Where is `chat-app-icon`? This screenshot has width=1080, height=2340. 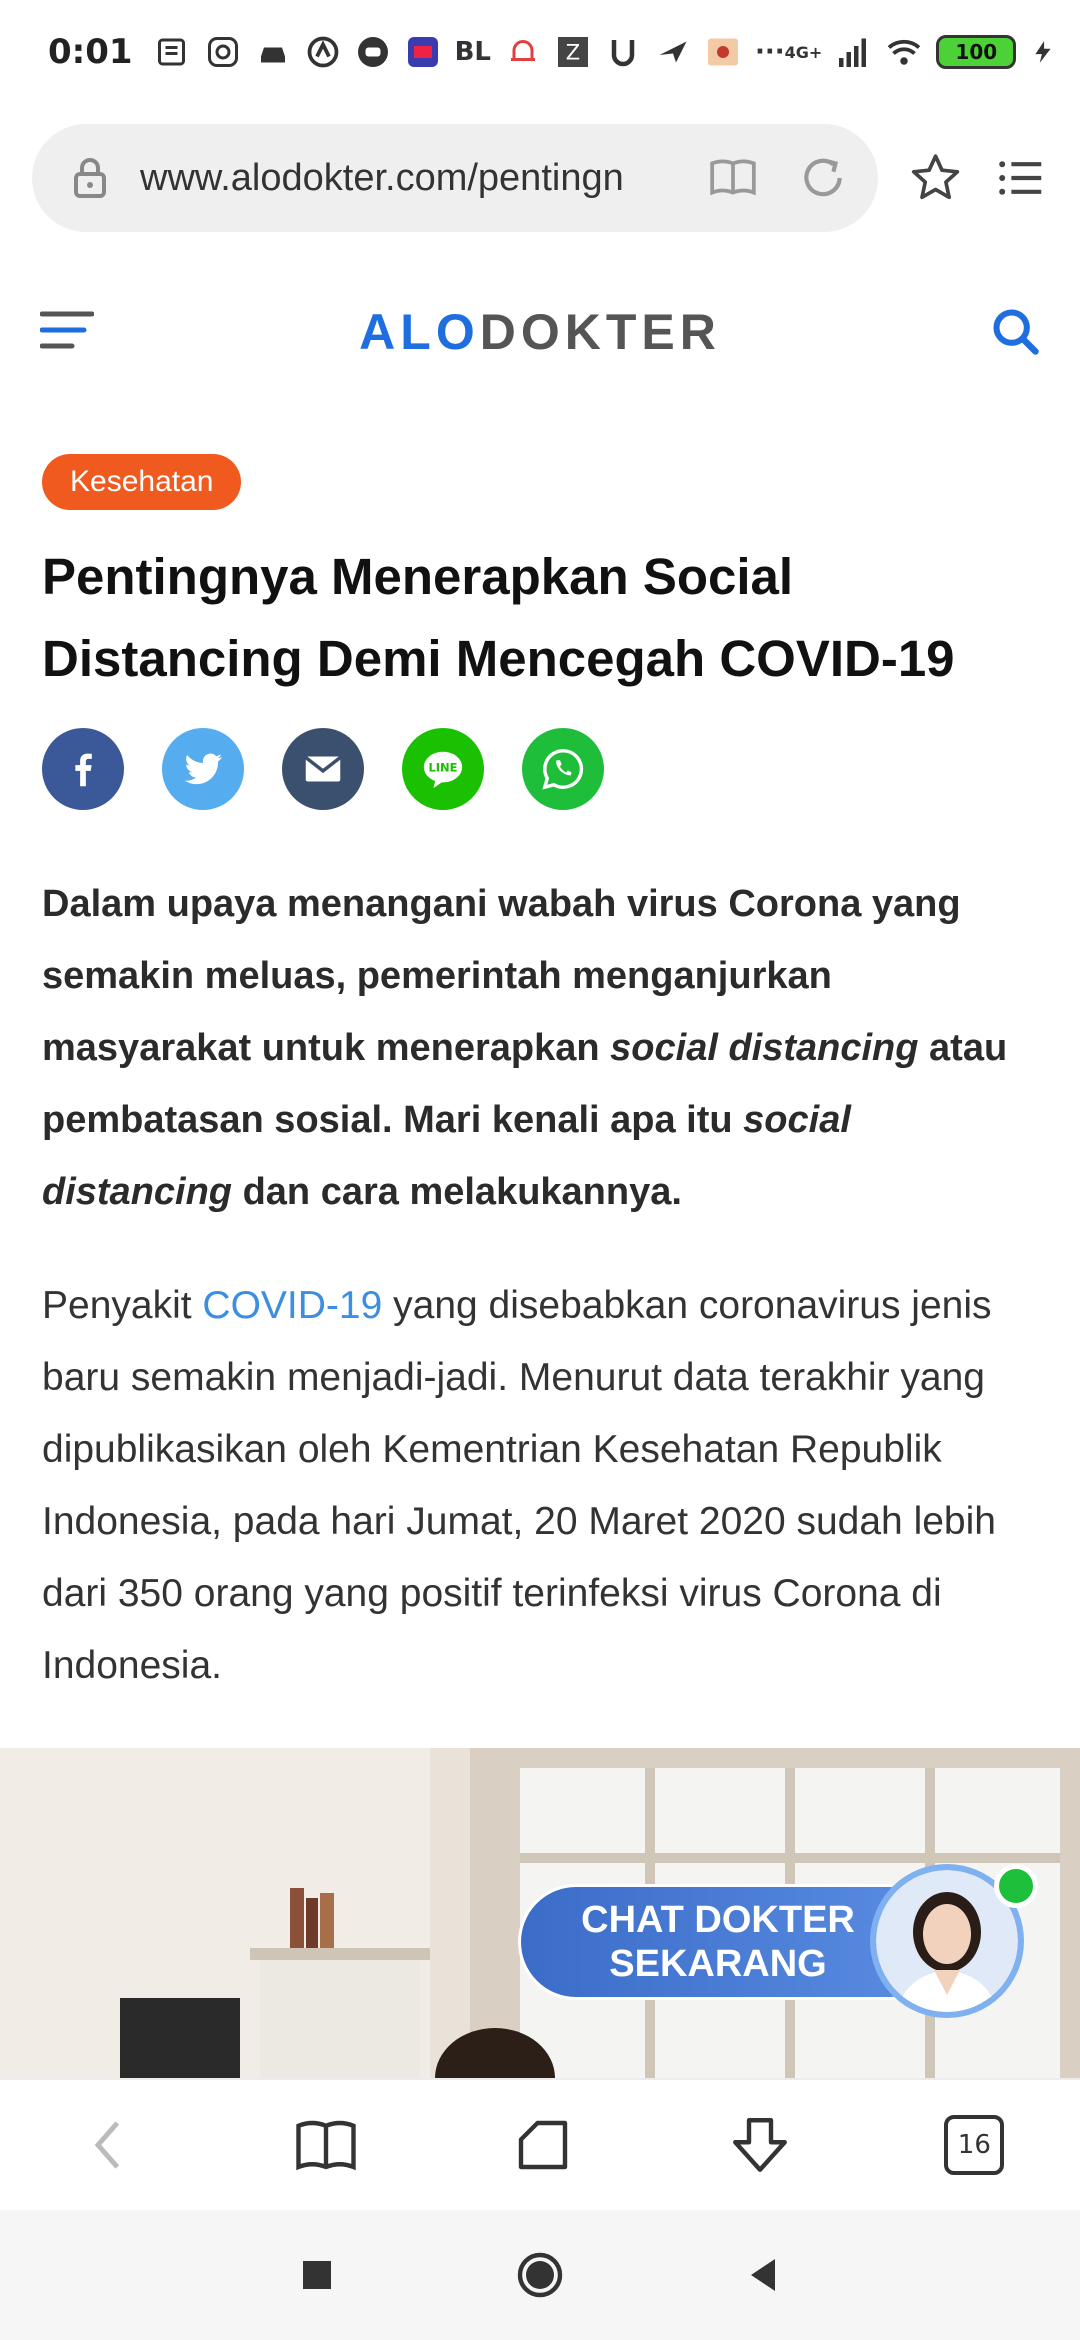 chat-app-icon is located at coordinates (372, 52).